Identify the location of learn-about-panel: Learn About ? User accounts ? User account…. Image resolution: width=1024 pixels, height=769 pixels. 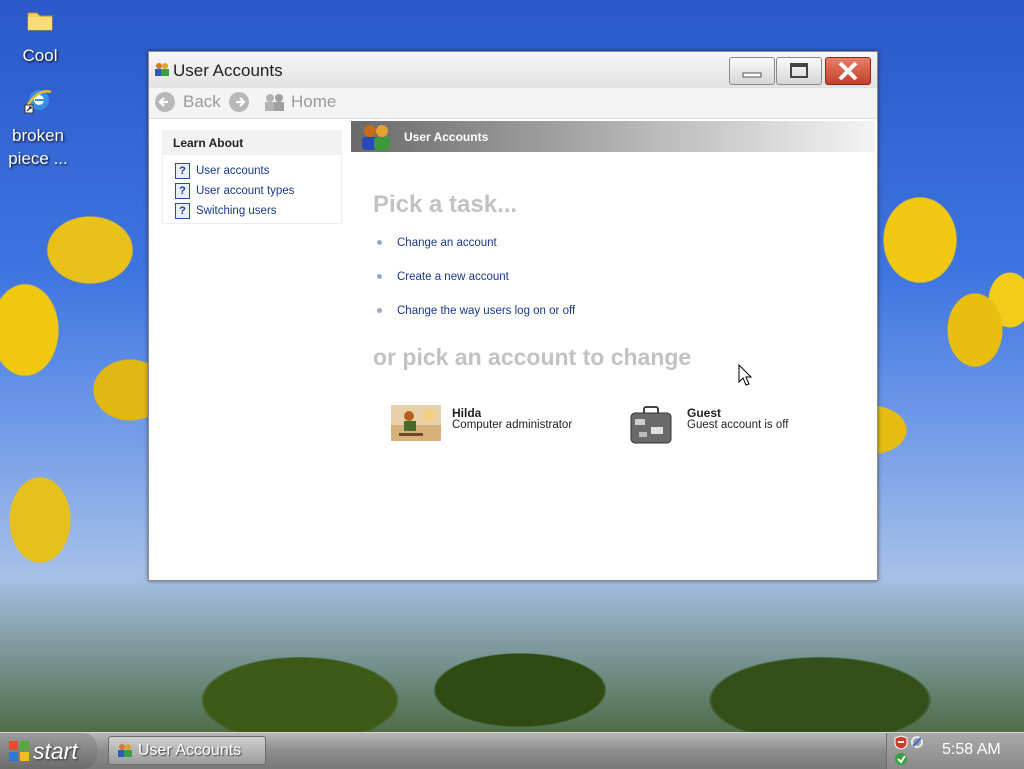
(252, 177).